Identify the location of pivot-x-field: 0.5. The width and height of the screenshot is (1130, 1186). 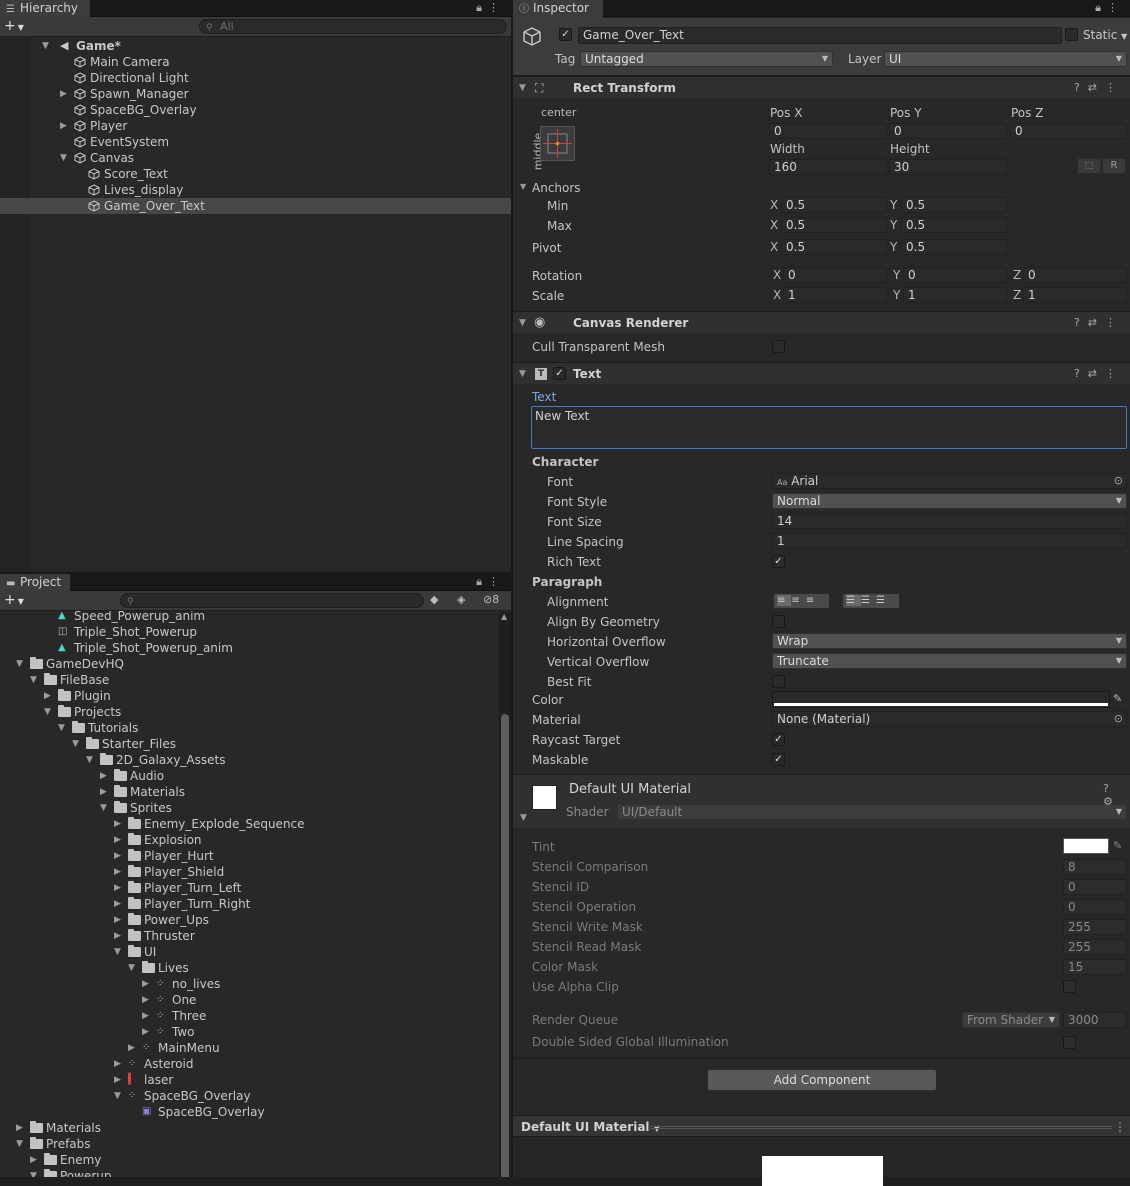
(834, 247).